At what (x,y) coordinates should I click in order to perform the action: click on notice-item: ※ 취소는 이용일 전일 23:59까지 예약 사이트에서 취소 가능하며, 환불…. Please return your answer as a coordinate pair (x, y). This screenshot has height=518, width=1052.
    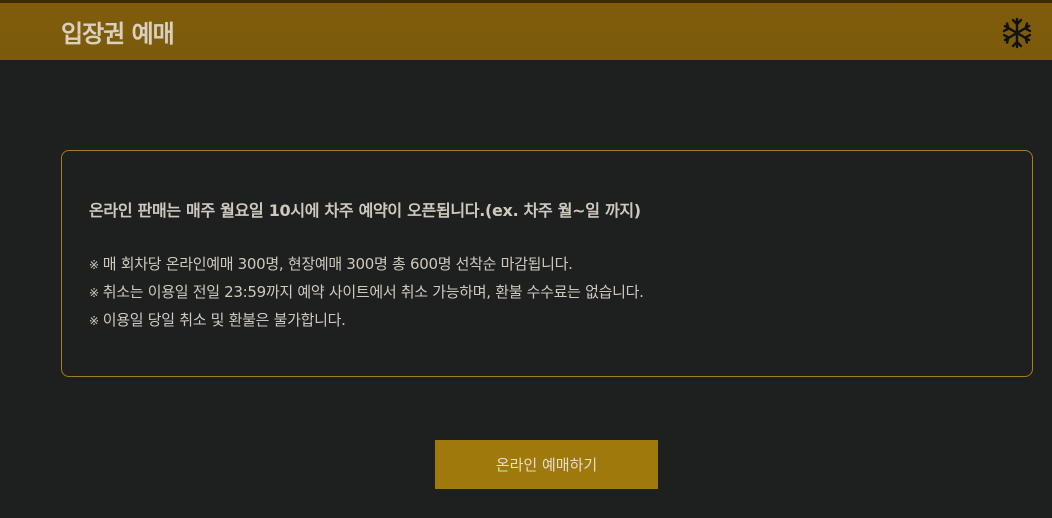
    Looking at the image, I should click on (366, 293).